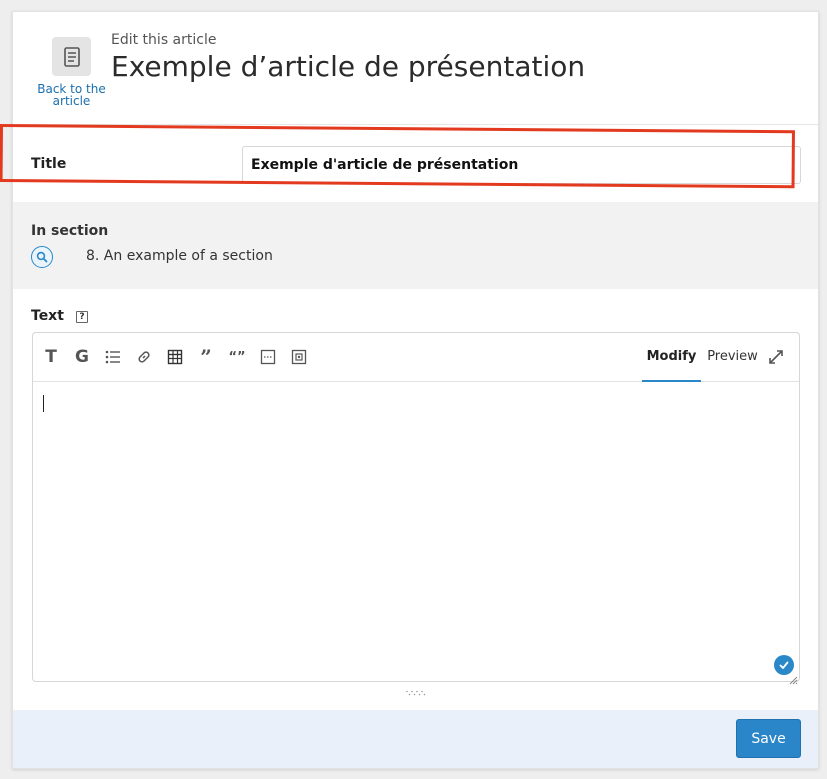 The width and height of the screenshot is (827, 779). What do you see at coordinates (49, 164) in the screenshot?
I see `title-label: Title` at bounding box center [49, 164].